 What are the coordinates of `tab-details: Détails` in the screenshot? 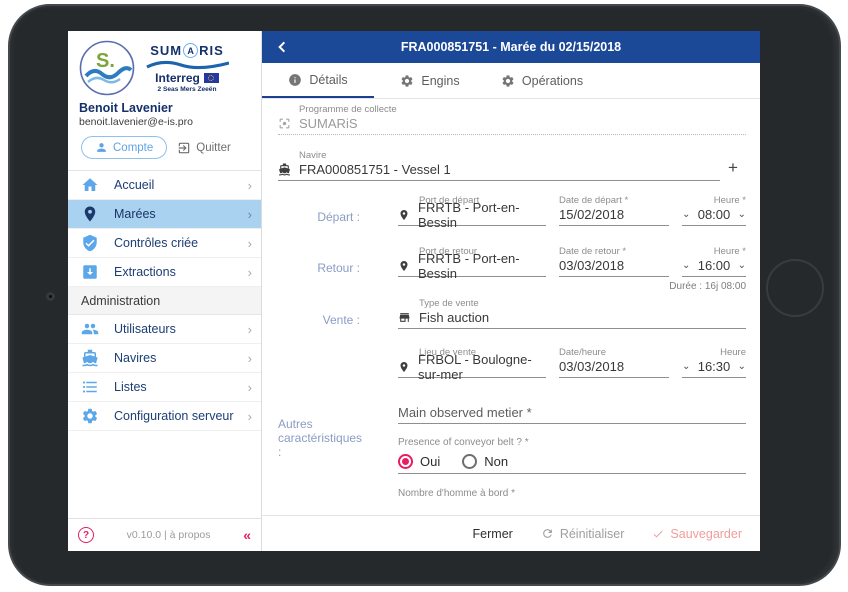 It's located at (318, 80).